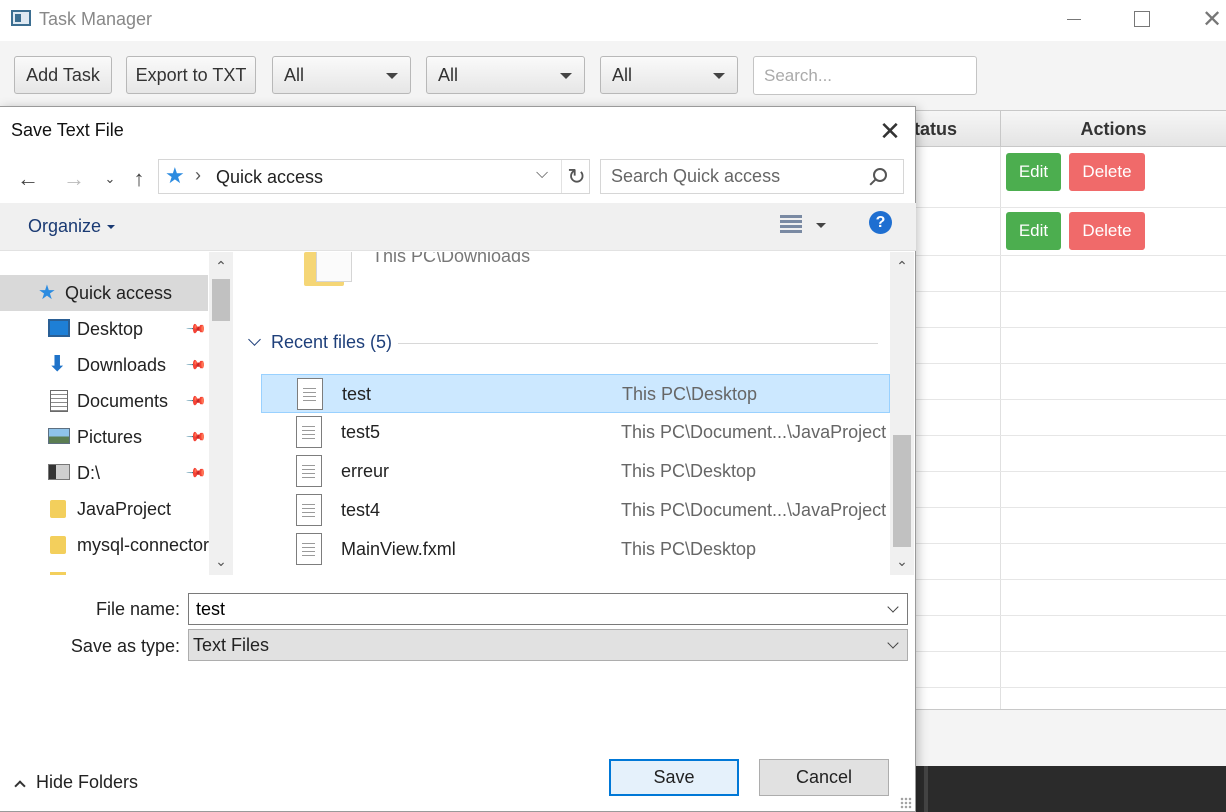  I want to click on desktop-icon, so click(59, 328).